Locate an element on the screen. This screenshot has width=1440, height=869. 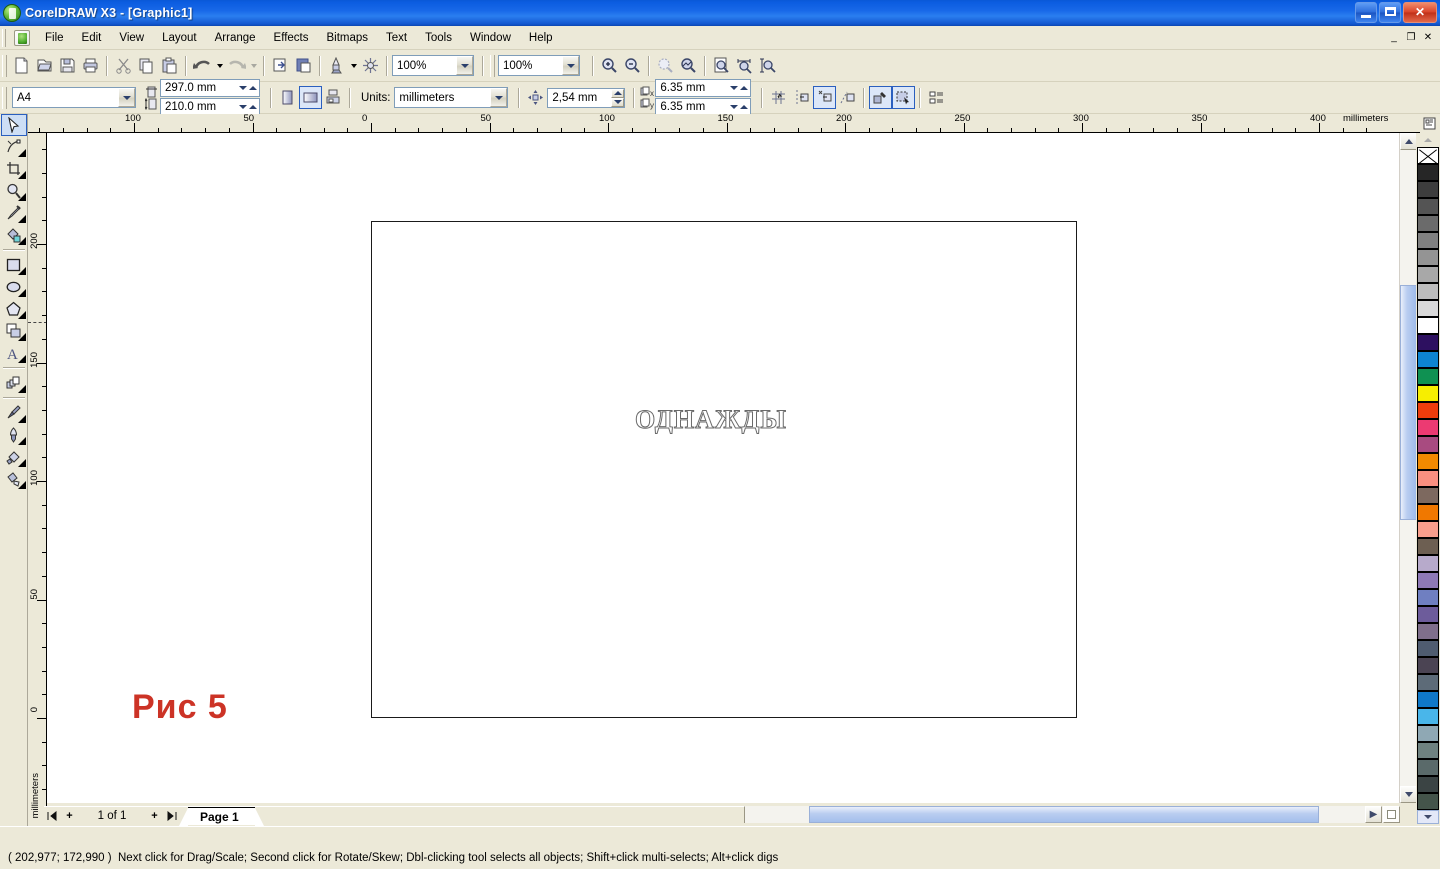
zoom-out-icon is located at coordinates (632, 65).